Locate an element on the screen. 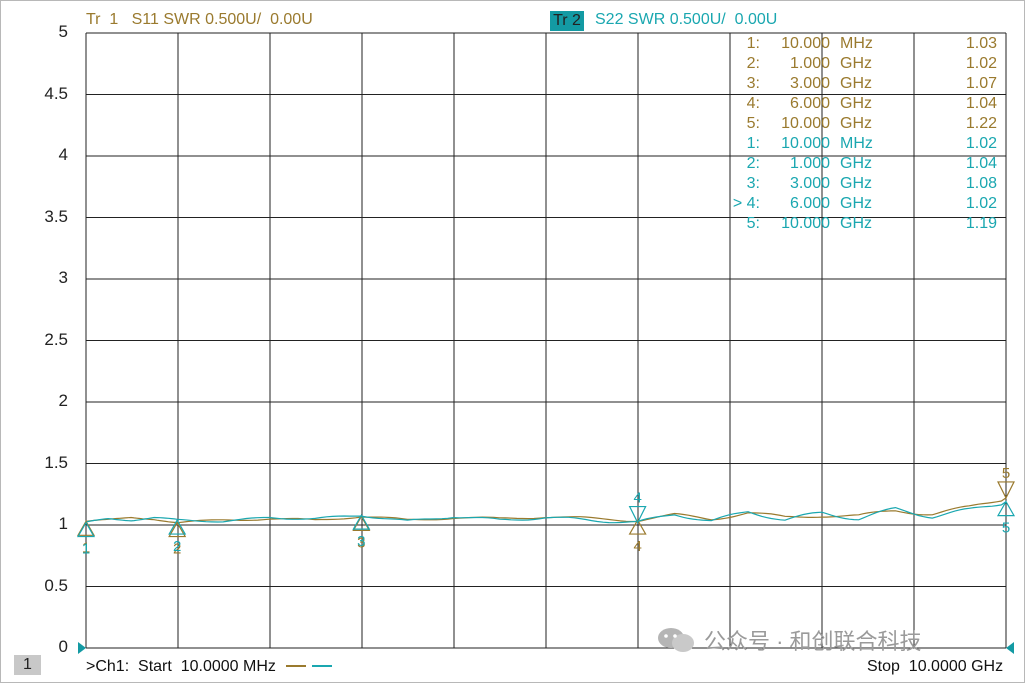  channel-number-button: 1 is located at coordinates (27, 665).